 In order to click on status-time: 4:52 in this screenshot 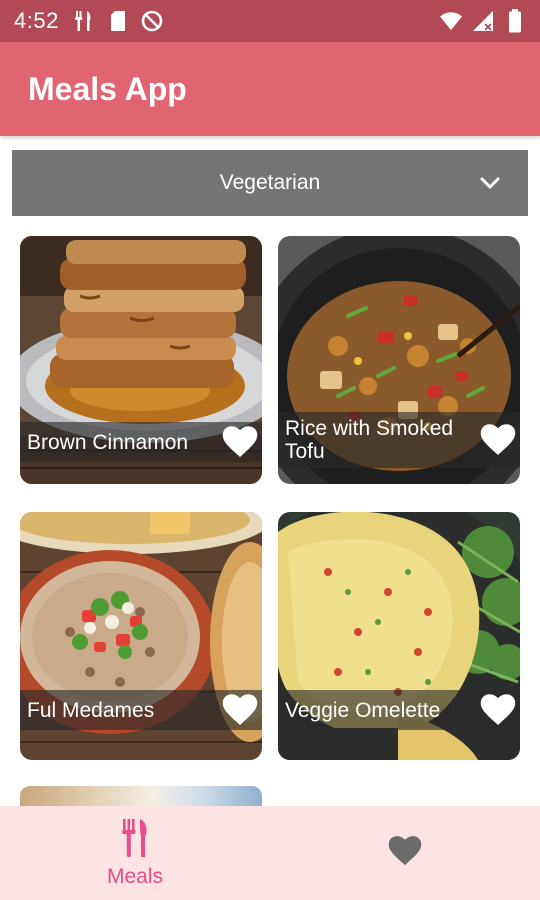, I will do `click(36, 20)`.